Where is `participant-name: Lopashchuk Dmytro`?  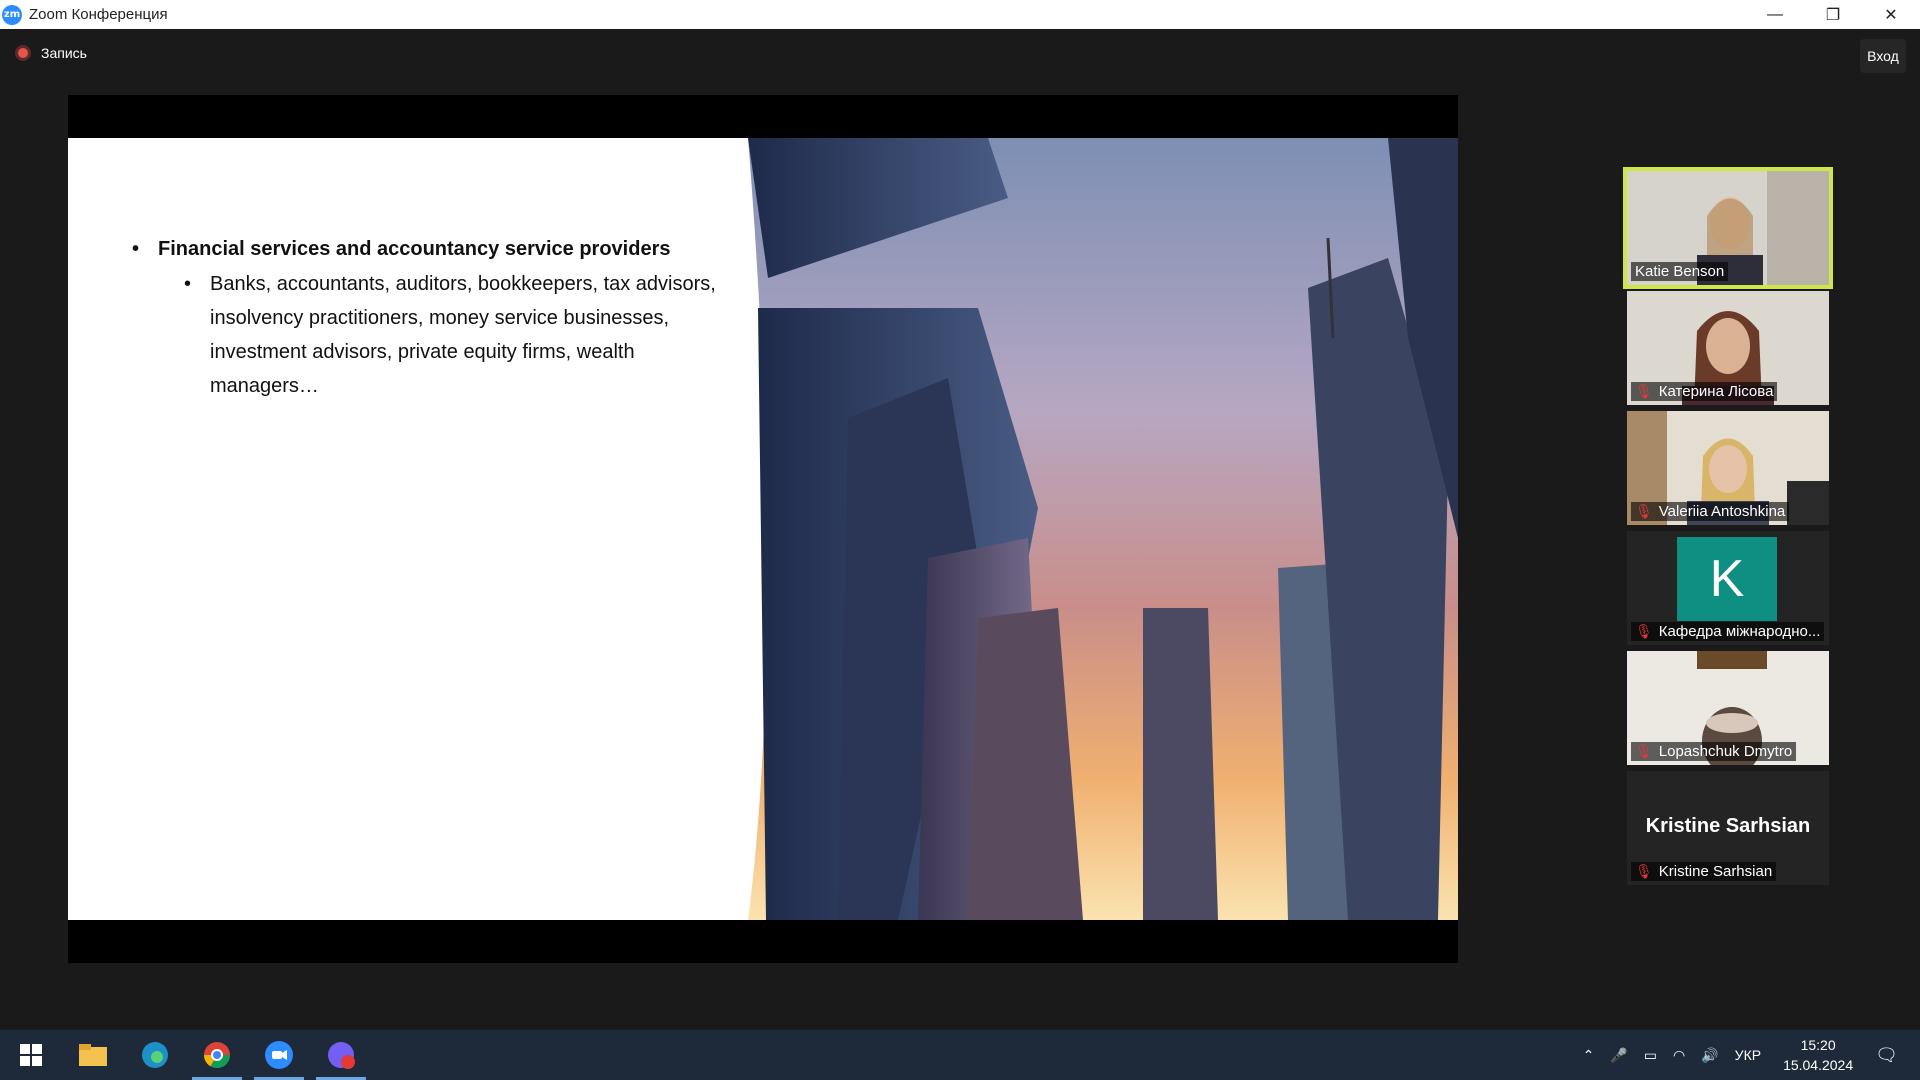
participant-name: Lopashchuk Dmytro is located at coordinates (1725, 751).